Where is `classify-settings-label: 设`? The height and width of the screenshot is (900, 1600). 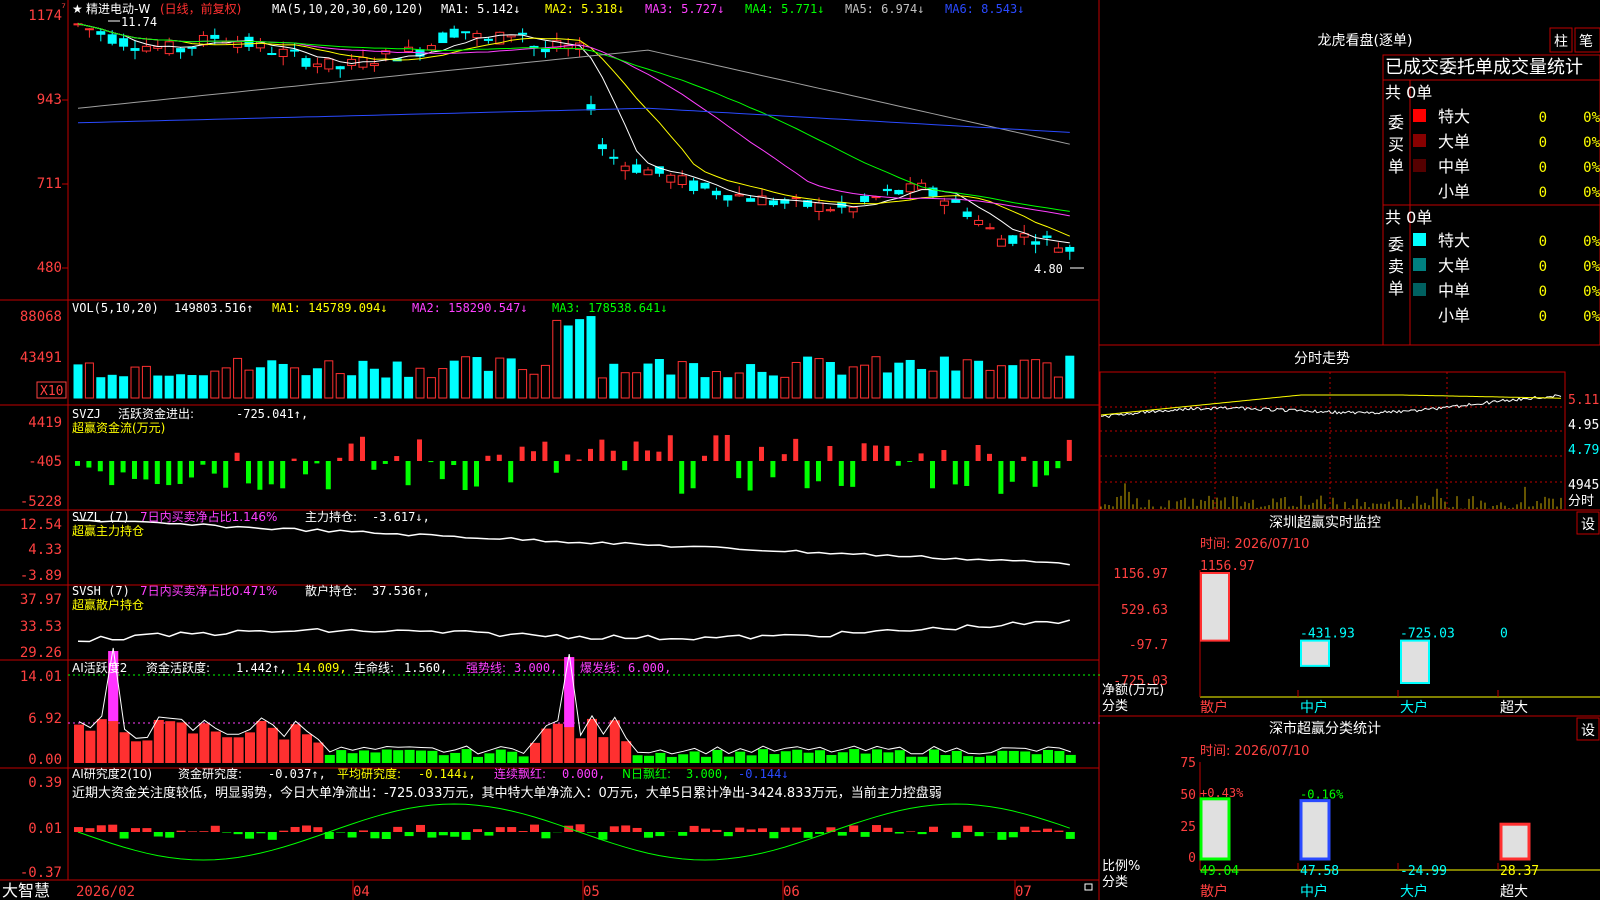 classify-settings-label: 设 is located at coordinates (1588, 731).